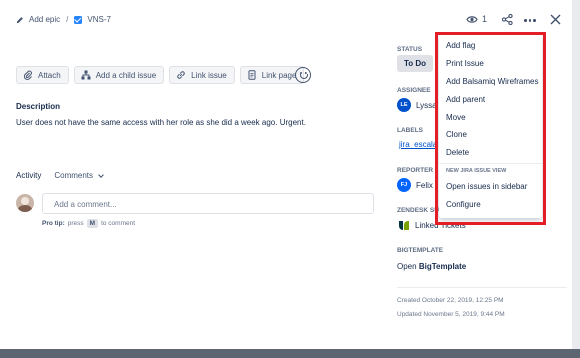 The height and width of the screenshot is (358, 580). Describe the element at coordinates (99, 19) in the screenshot. I see `issue-key-link: VNS-7` at that location.